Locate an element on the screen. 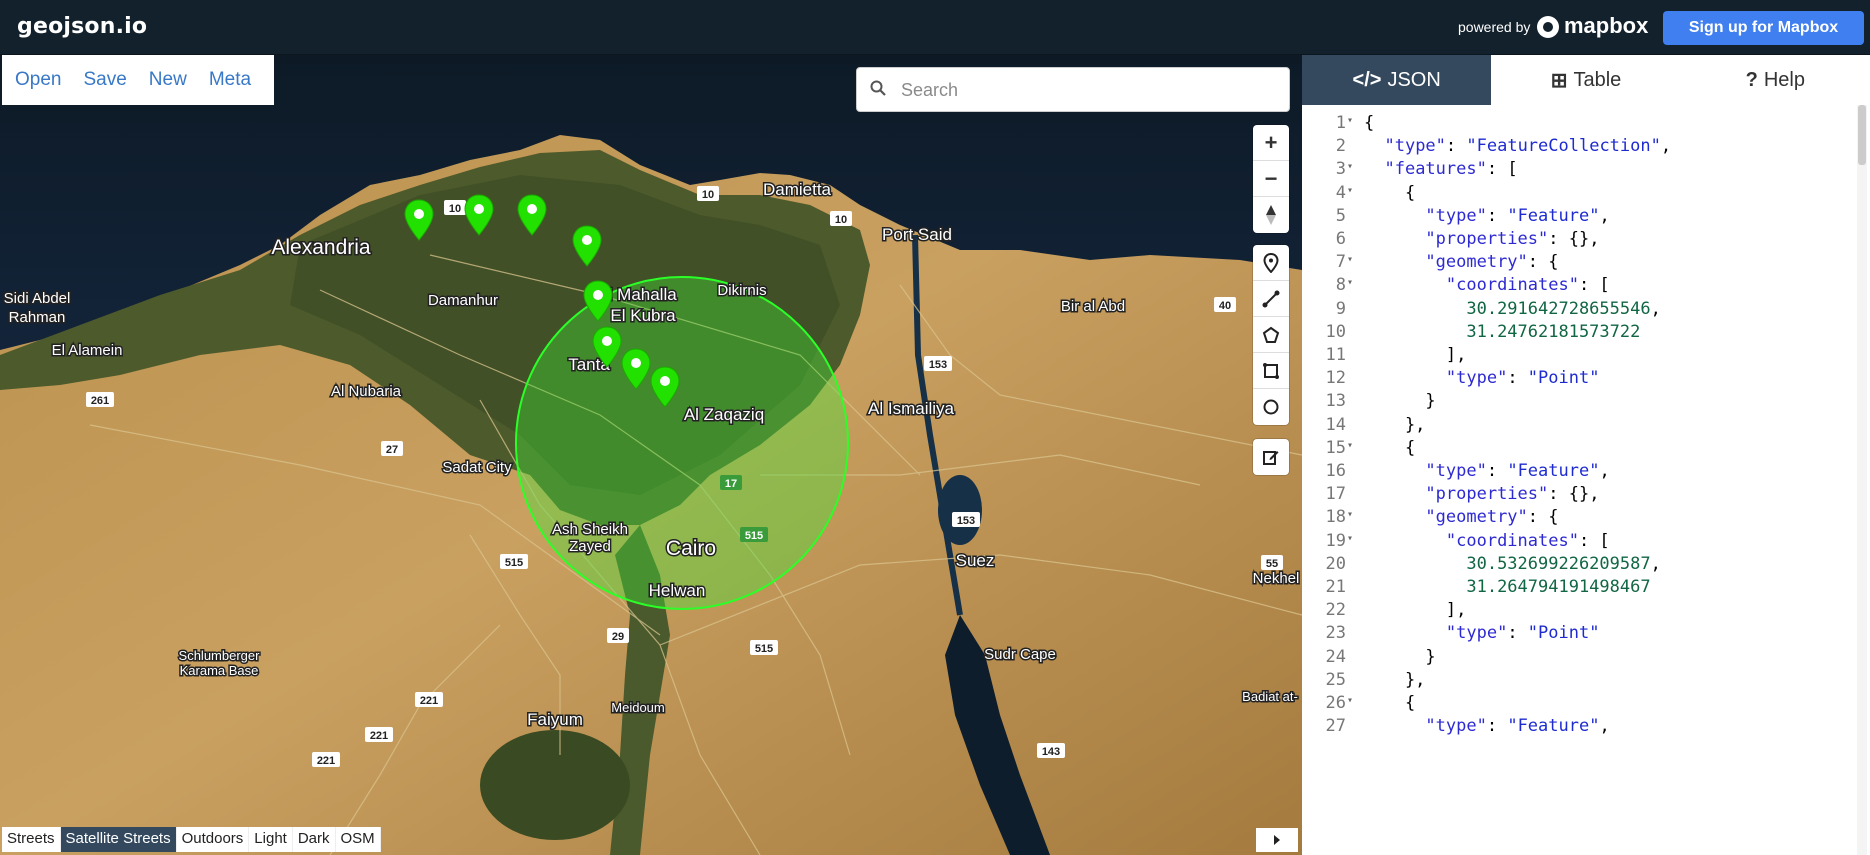  code-text: 31.24762181573722 is located at coordinates (1553, 331).